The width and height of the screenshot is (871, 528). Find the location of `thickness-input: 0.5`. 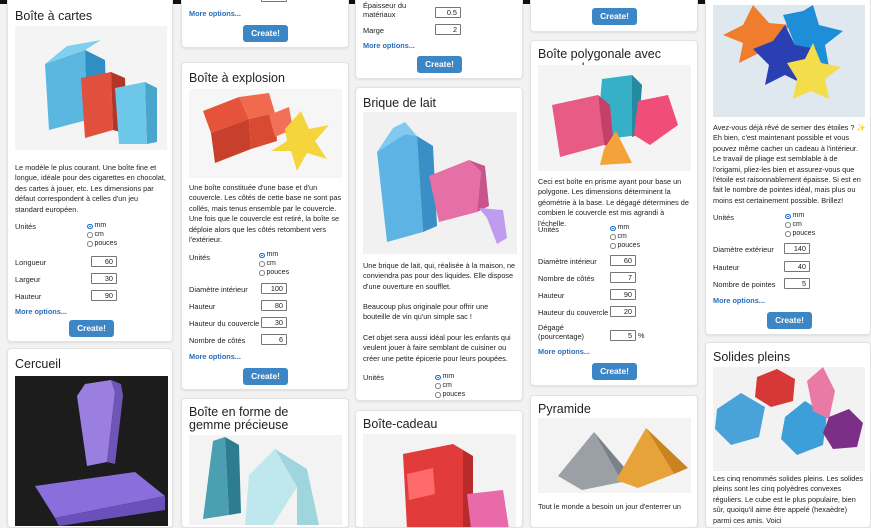

thickness-input: 0.5 is located at coordinates (448, 12).